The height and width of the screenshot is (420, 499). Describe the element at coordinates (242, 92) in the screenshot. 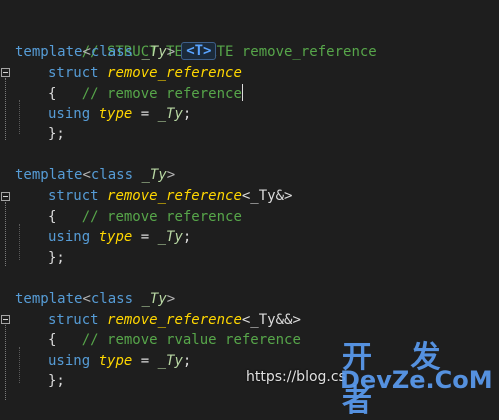

I see `text-cursor` at that location.